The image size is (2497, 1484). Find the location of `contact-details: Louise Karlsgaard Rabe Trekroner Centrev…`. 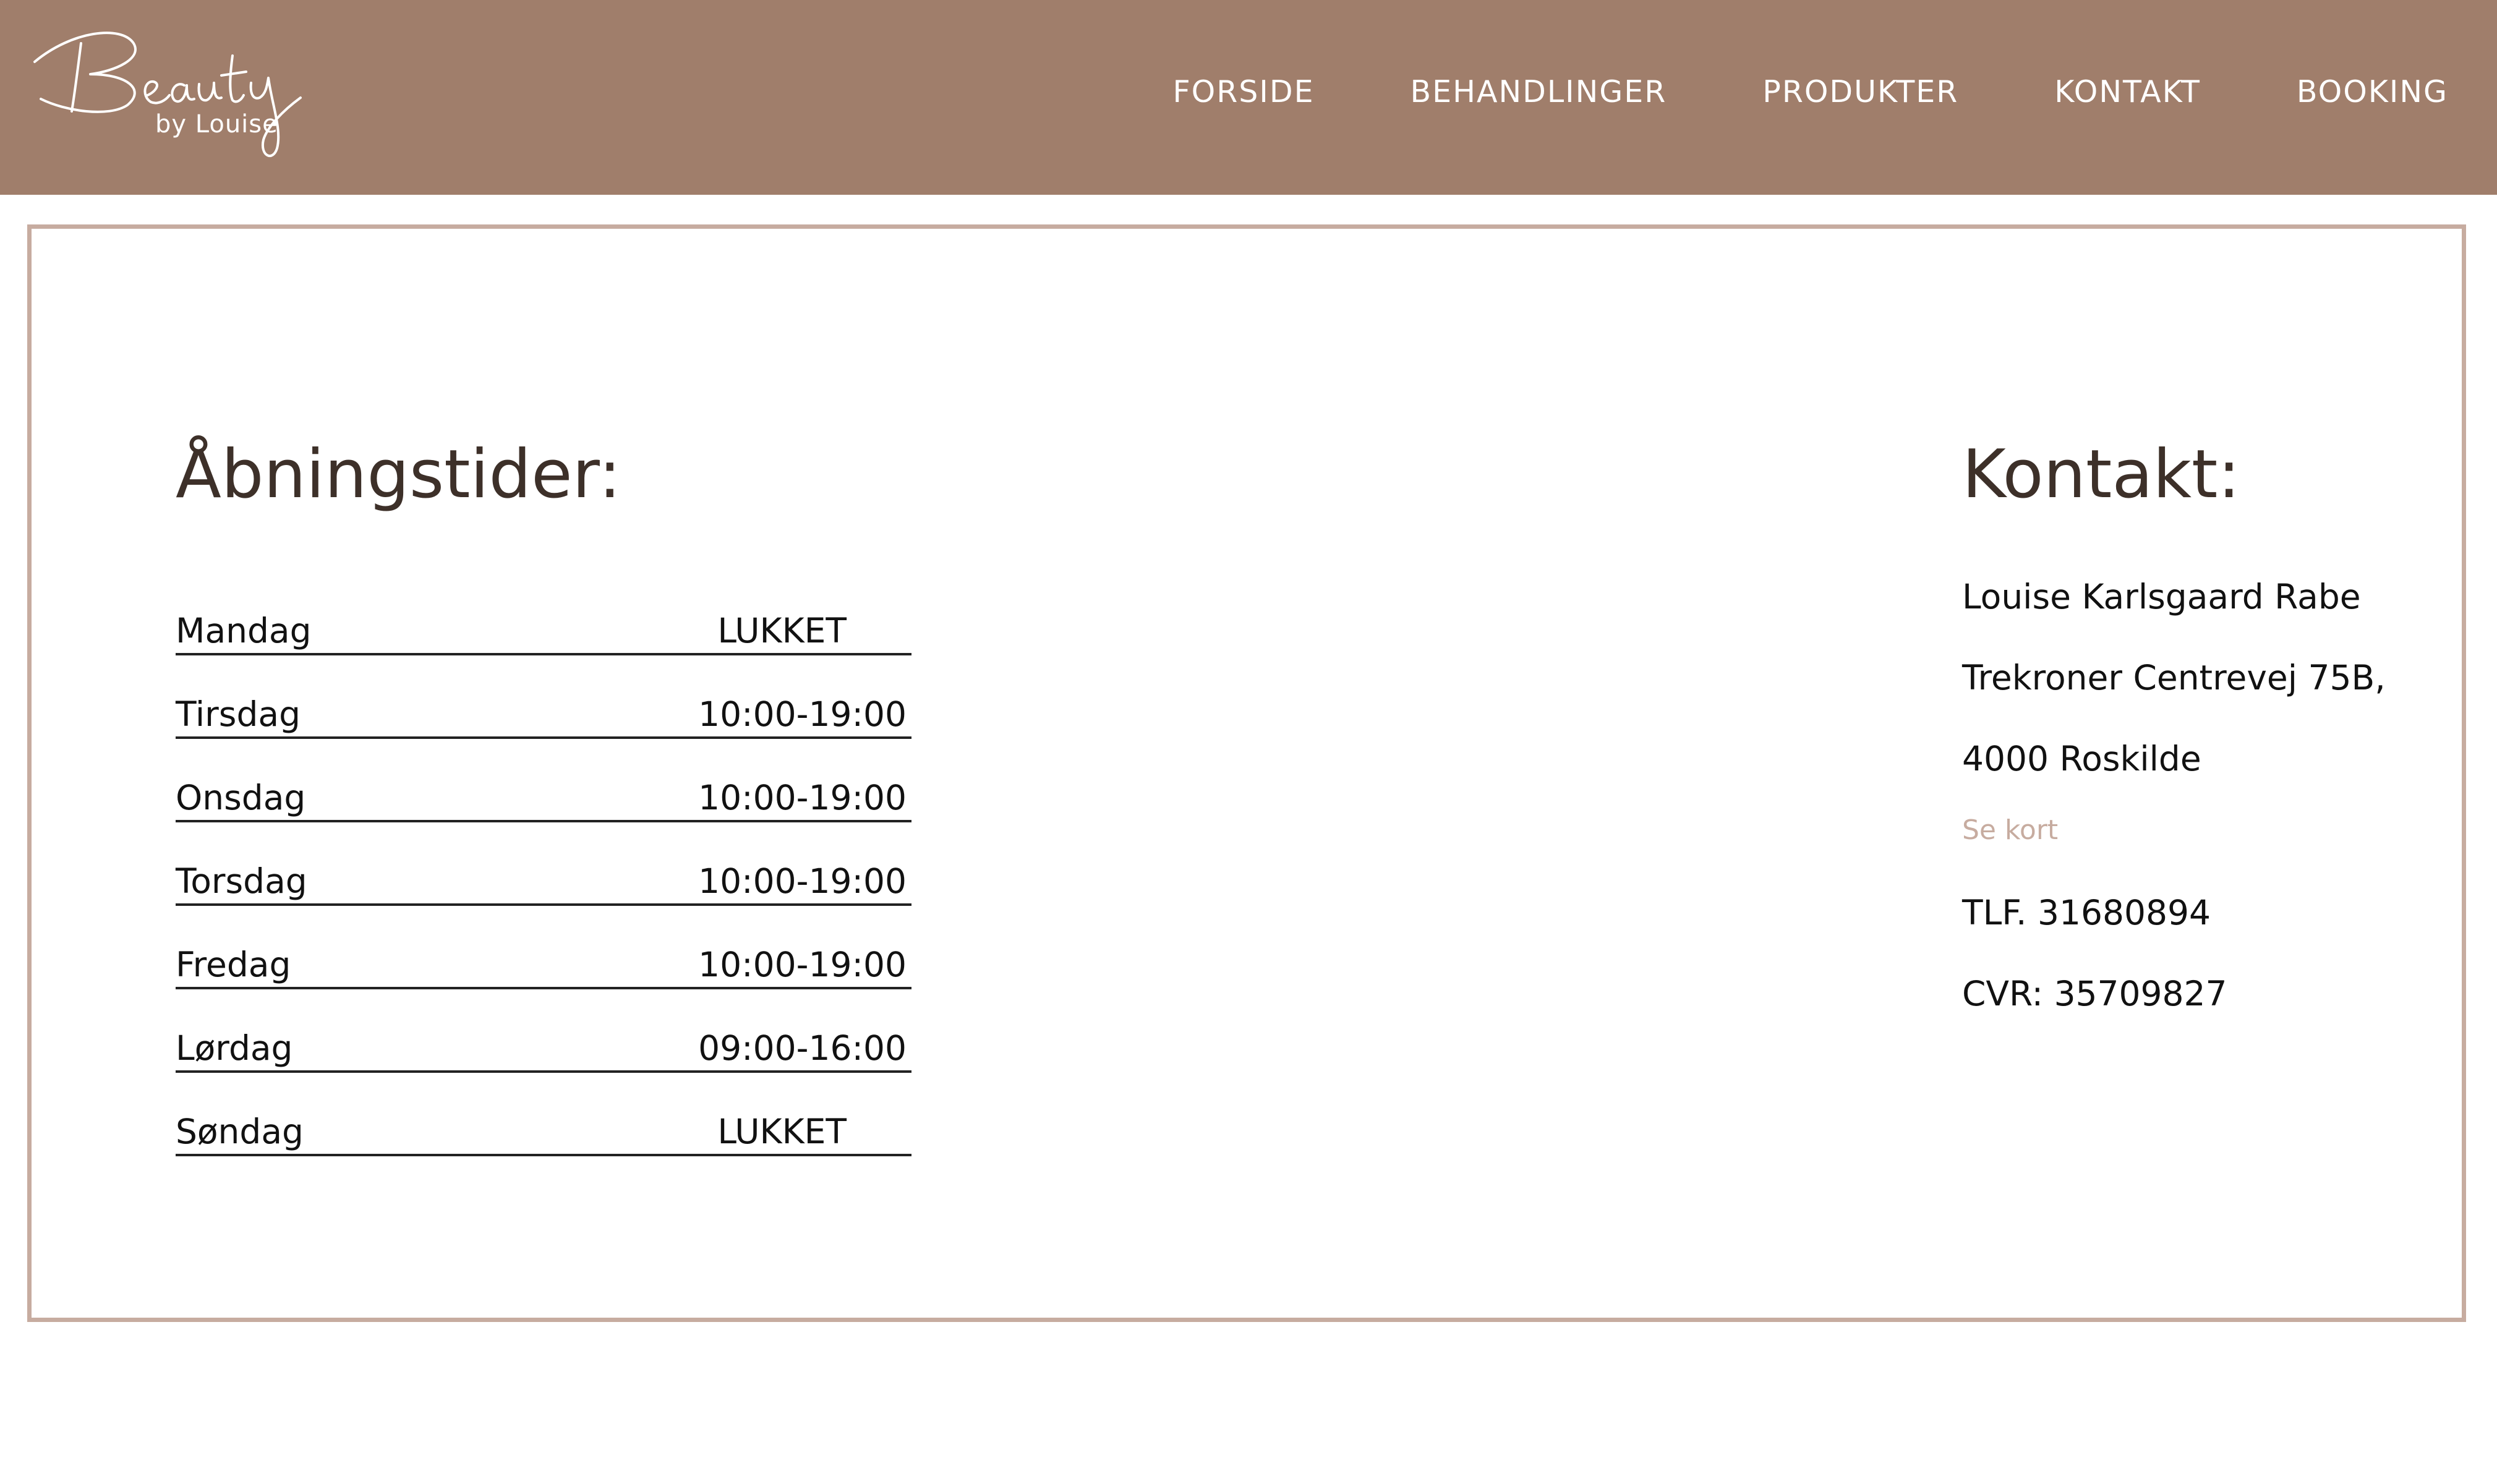

contact-details: Louise Karlsgaard Rabe Trekroner Centrev… is located at coordinates (2197, 814).